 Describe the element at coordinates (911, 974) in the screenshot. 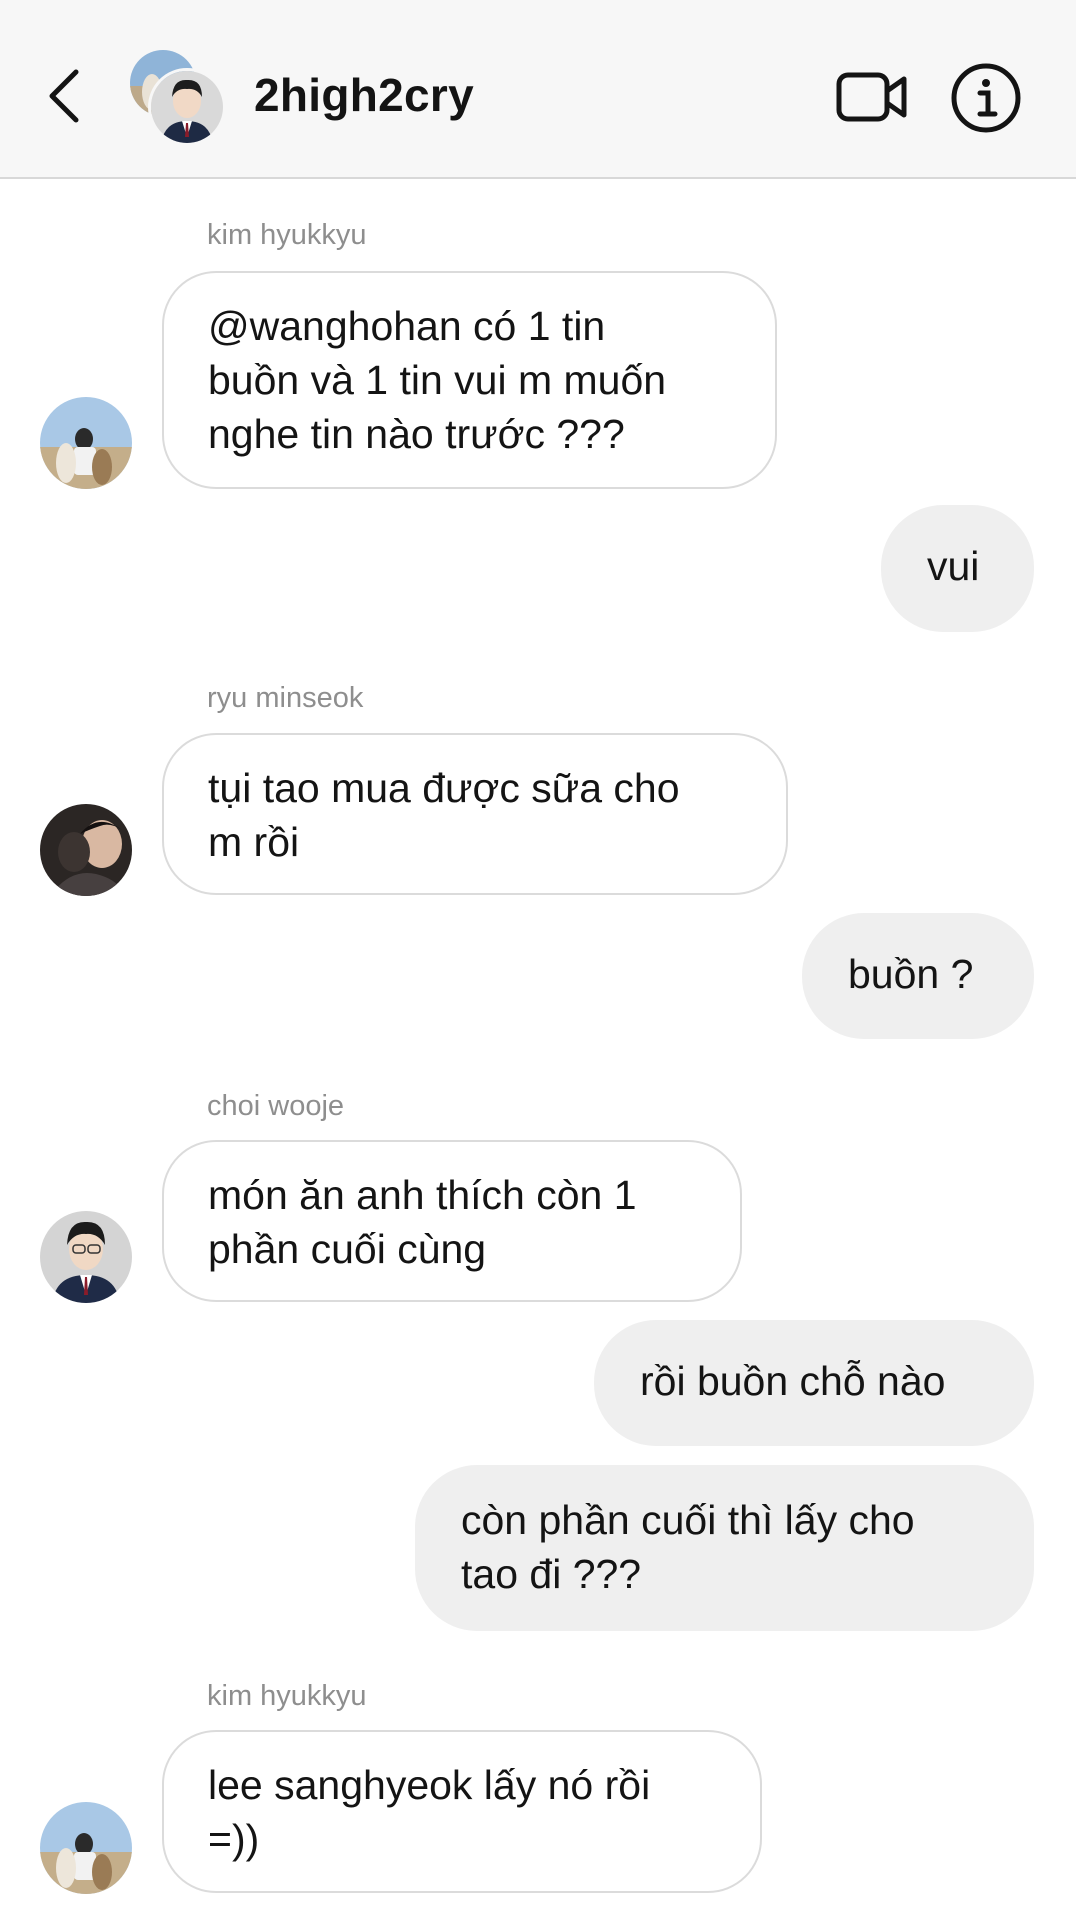

I see `message-line: buồn ?` at that location.